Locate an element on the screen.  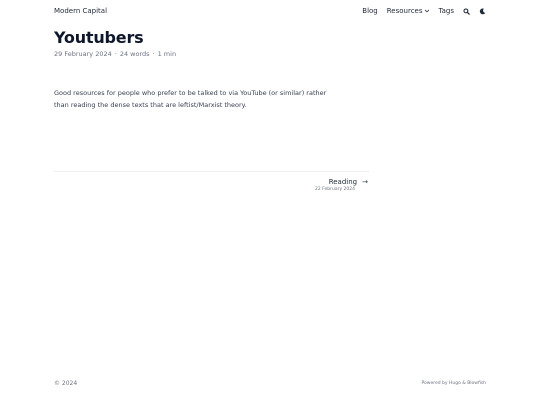
next-post-title: Reading is located at coordinates (343, 182).